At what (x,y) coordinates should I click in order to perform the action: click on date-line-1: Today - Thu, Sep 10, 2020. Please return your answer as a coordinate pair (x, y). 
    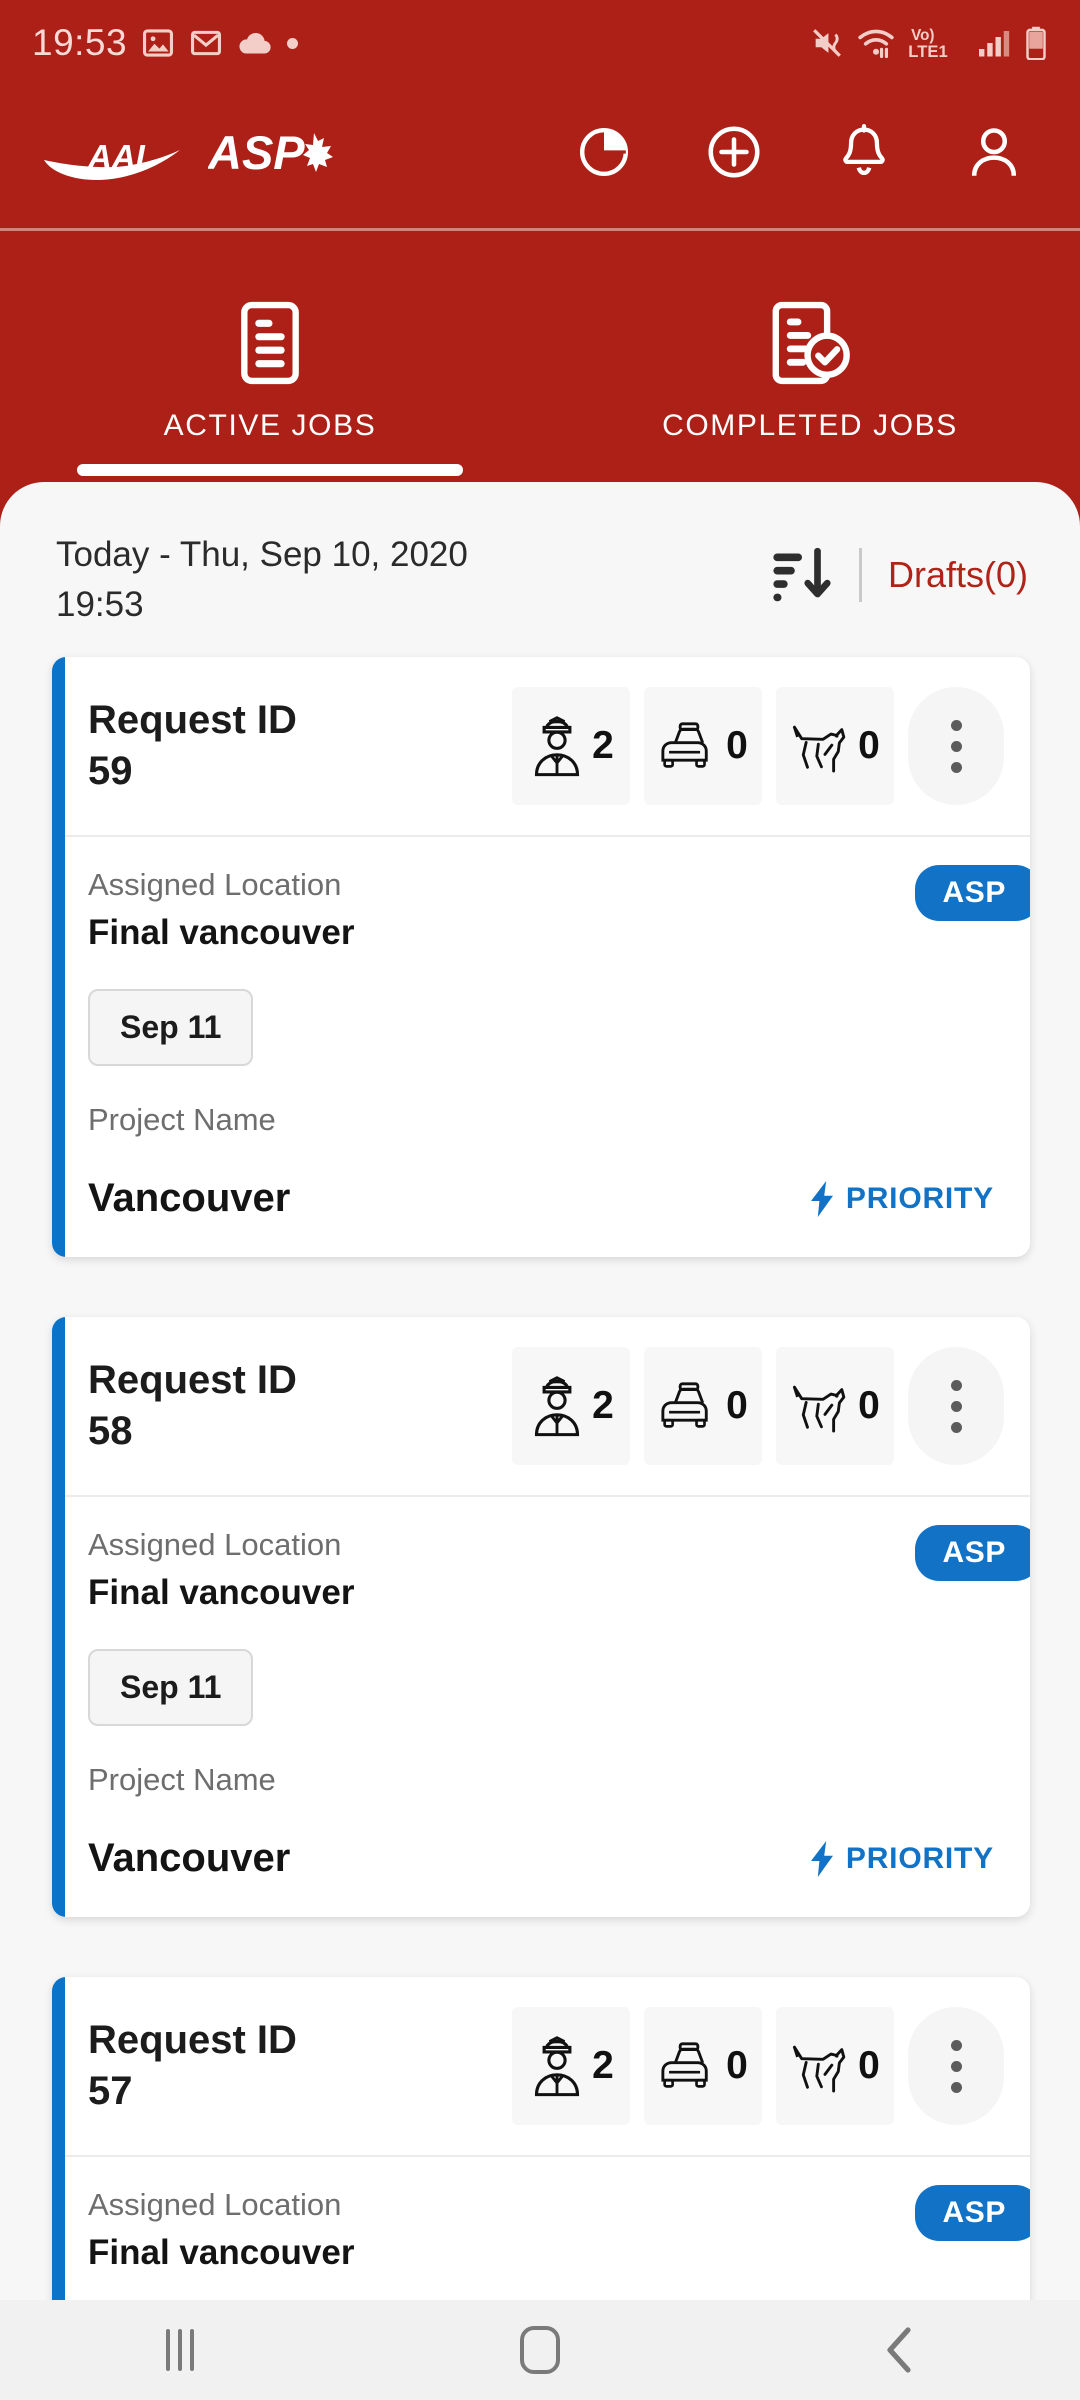
    Looking at the image, I should click on (262, 554).